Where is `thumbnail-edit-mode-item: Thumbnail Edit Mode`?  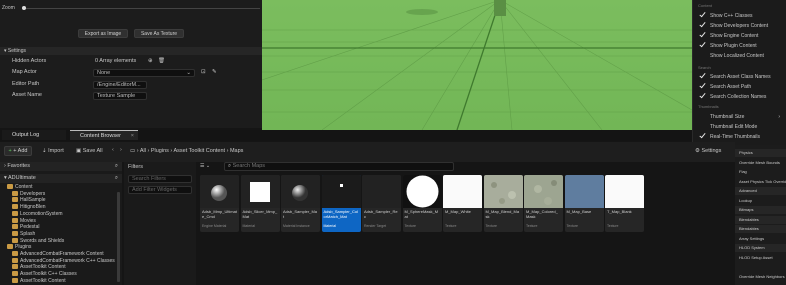
thumbnail-edit-mode-item: Thumbnail Edit Mode is located at coordinates (742, 127).